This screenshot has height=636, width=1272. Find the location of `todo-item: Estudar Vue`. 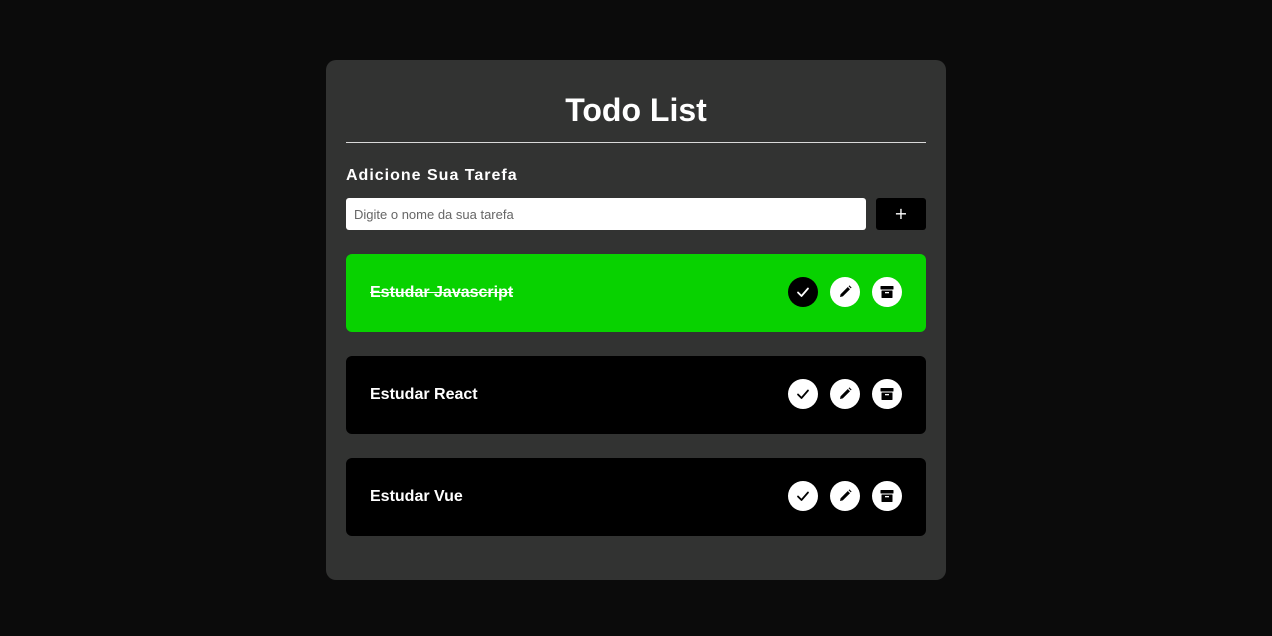

todo-item: Estudar Vue is located at coordinates (636, 497).